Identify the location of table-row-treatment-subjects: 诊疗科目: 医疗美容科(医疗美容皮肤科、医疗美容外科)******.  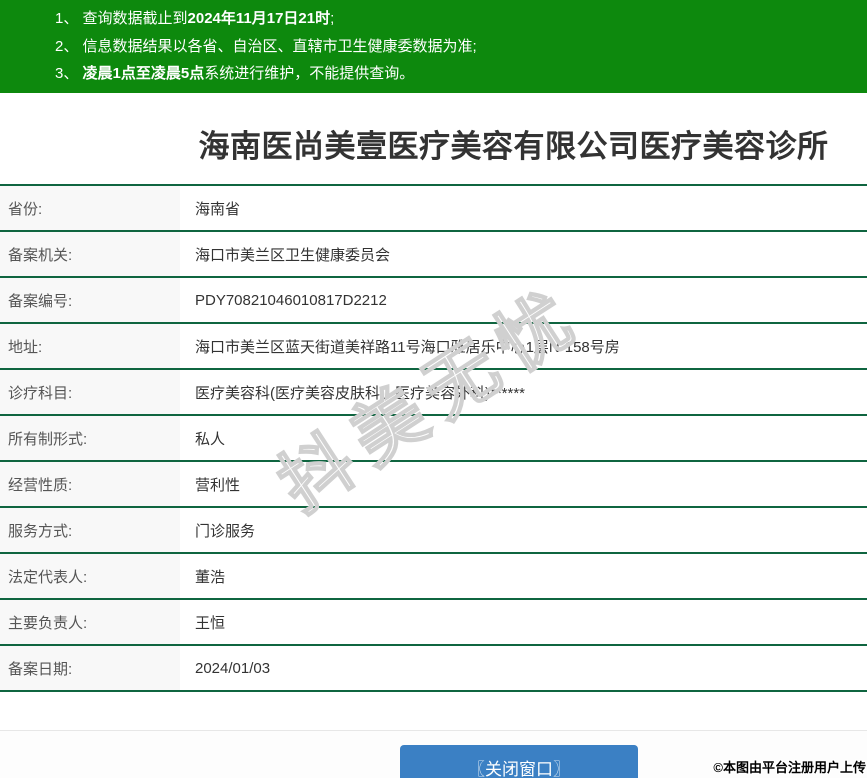
(433, 393).